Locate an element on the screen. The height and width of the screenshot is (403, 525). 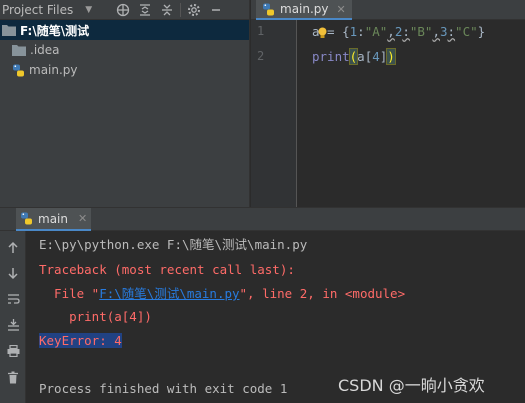
console-text: ", line 2, in <module> is located at coordinates (322, 293).